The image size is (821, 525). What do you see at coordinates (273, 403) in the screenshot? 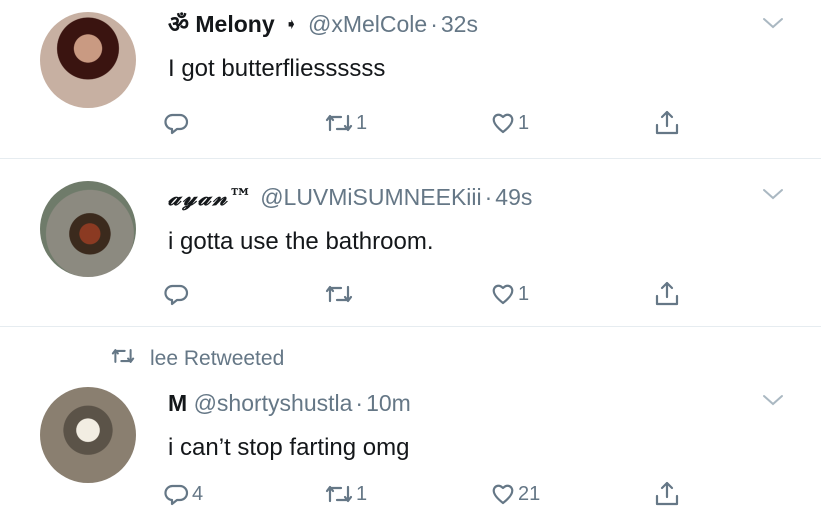
I see `user-handle: @shortyshustla` at bounding box center [273, 403].